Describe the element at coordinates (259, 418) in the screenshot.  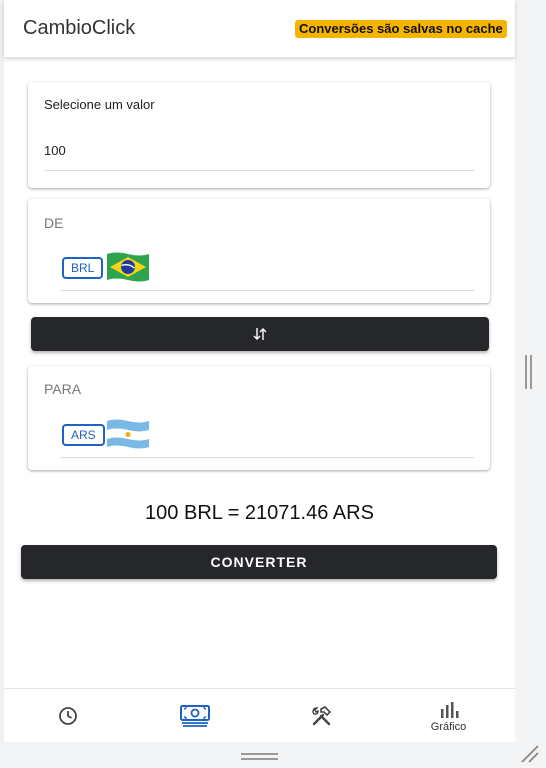
I see `to-currency-card: PARA ARS` at that location.